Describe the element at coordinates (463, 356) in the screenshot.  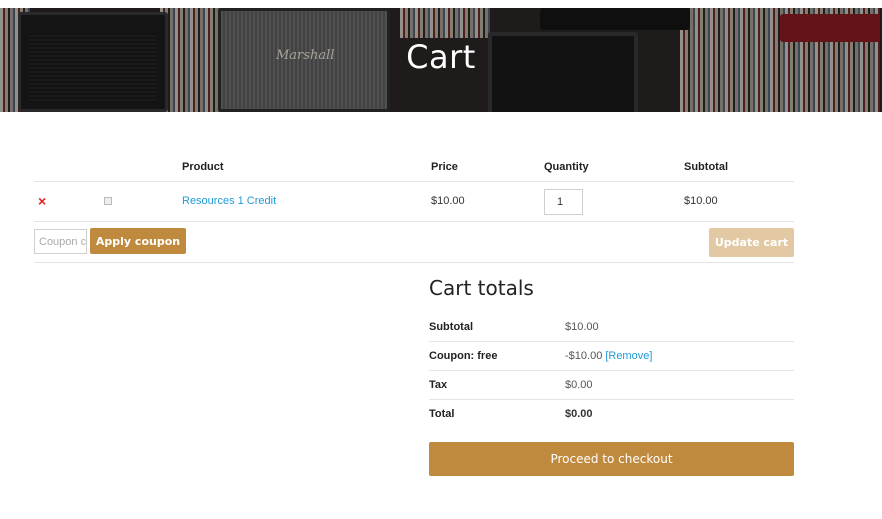
I see `coupon-label: Coupon: free` at that location.